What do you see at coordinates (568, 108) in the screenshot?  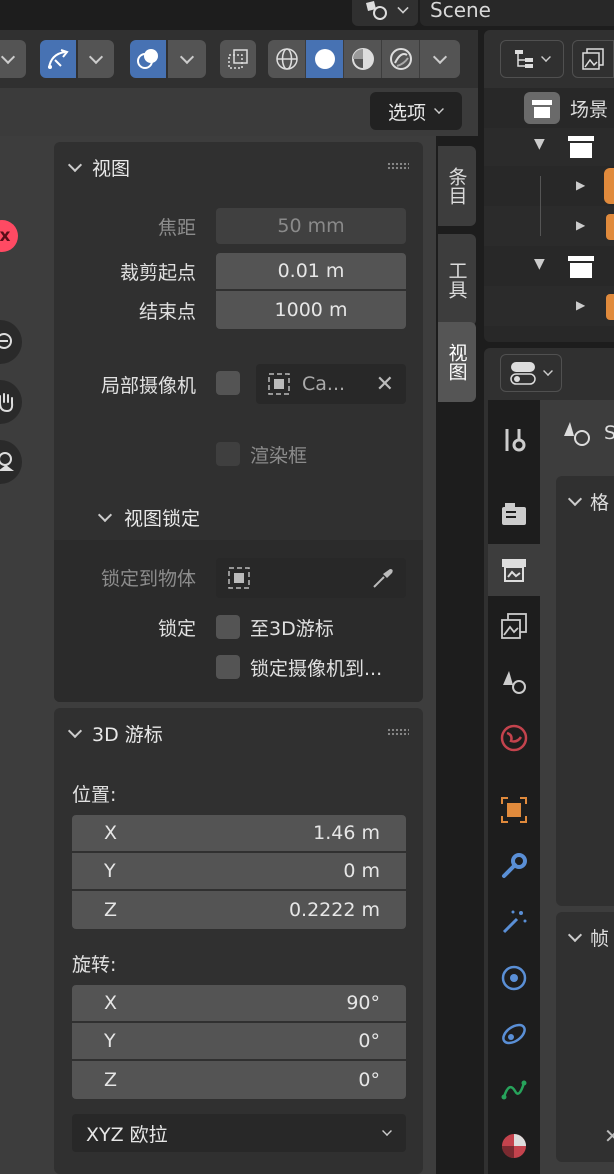 I see `outliner-scene-collection-row: 场景` at bounding box center [568, 108].